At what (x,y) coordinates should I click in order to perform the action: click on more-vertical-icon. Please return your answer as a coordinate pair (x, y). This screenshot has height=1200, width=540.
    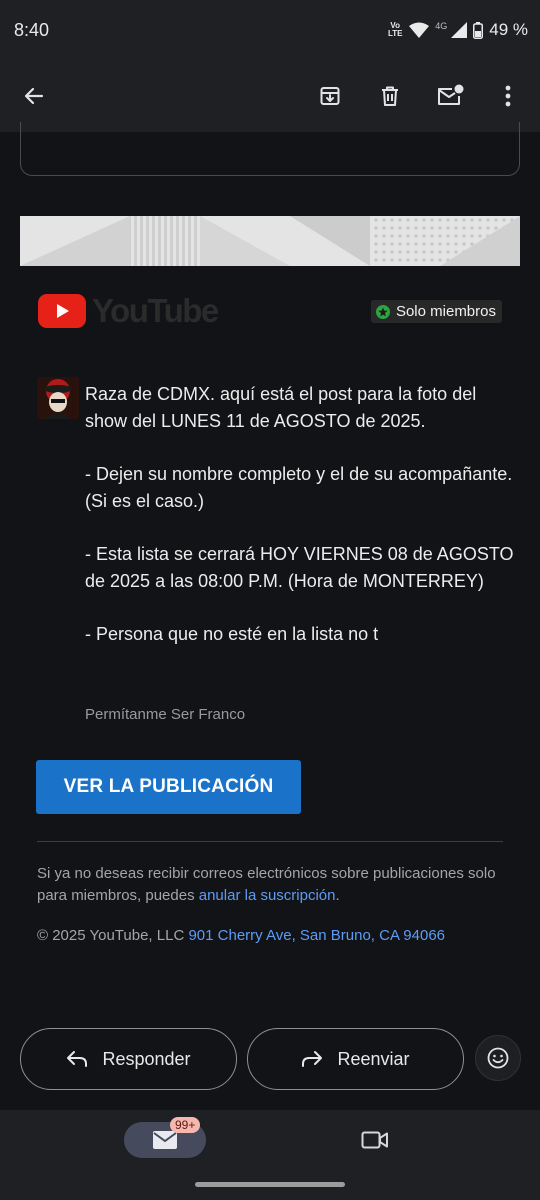
    Looking at the image, I should click on (508, 96).